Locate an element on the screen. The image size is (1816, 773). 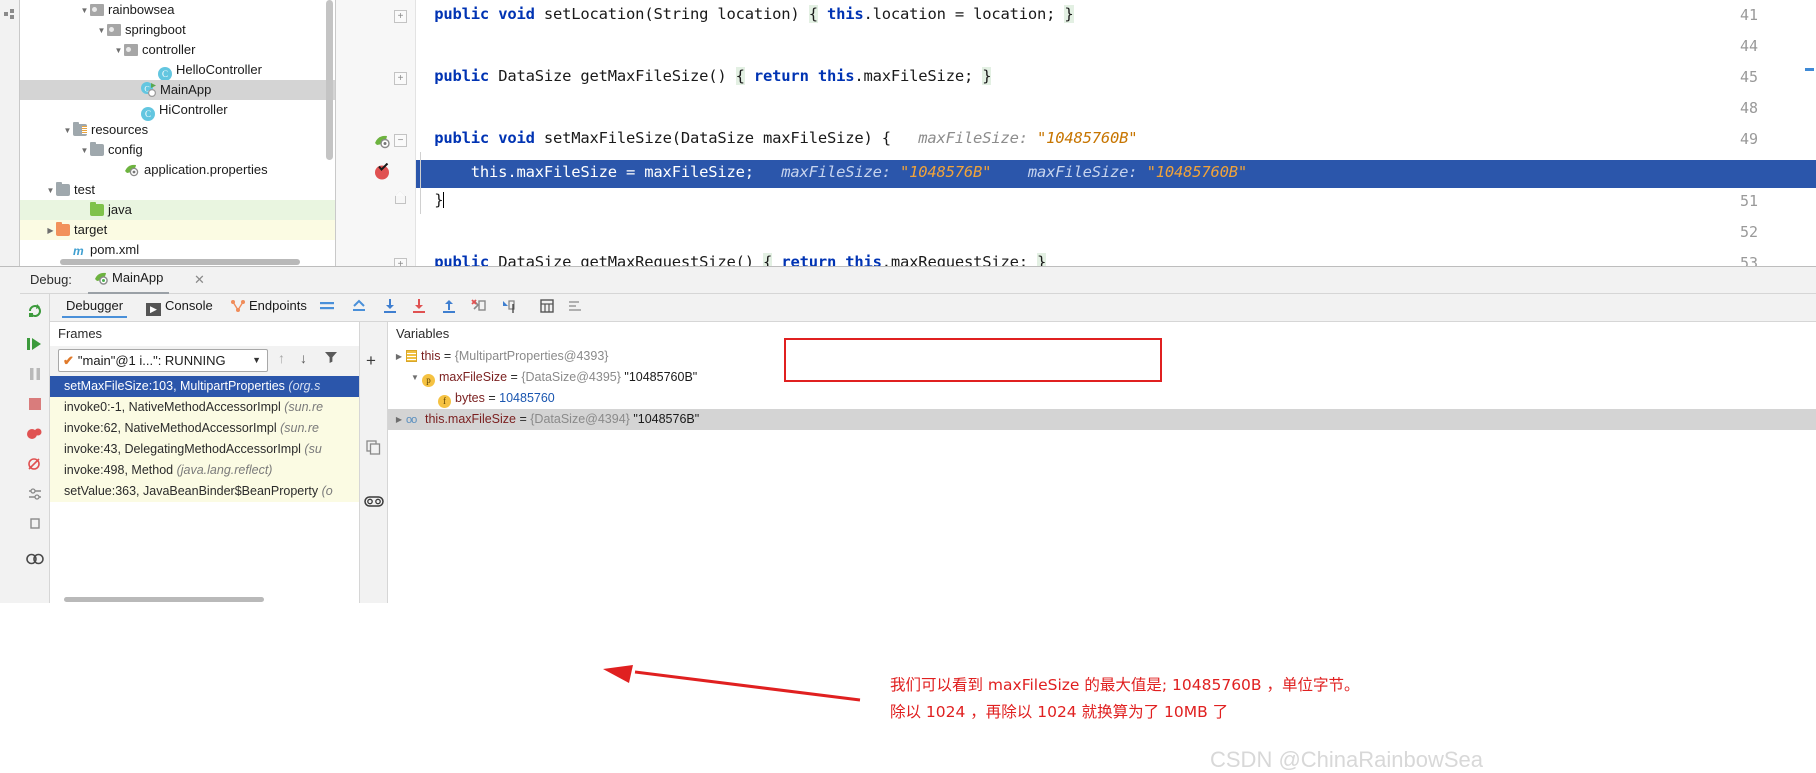
camera-icon is located at coordinates (35, 562).